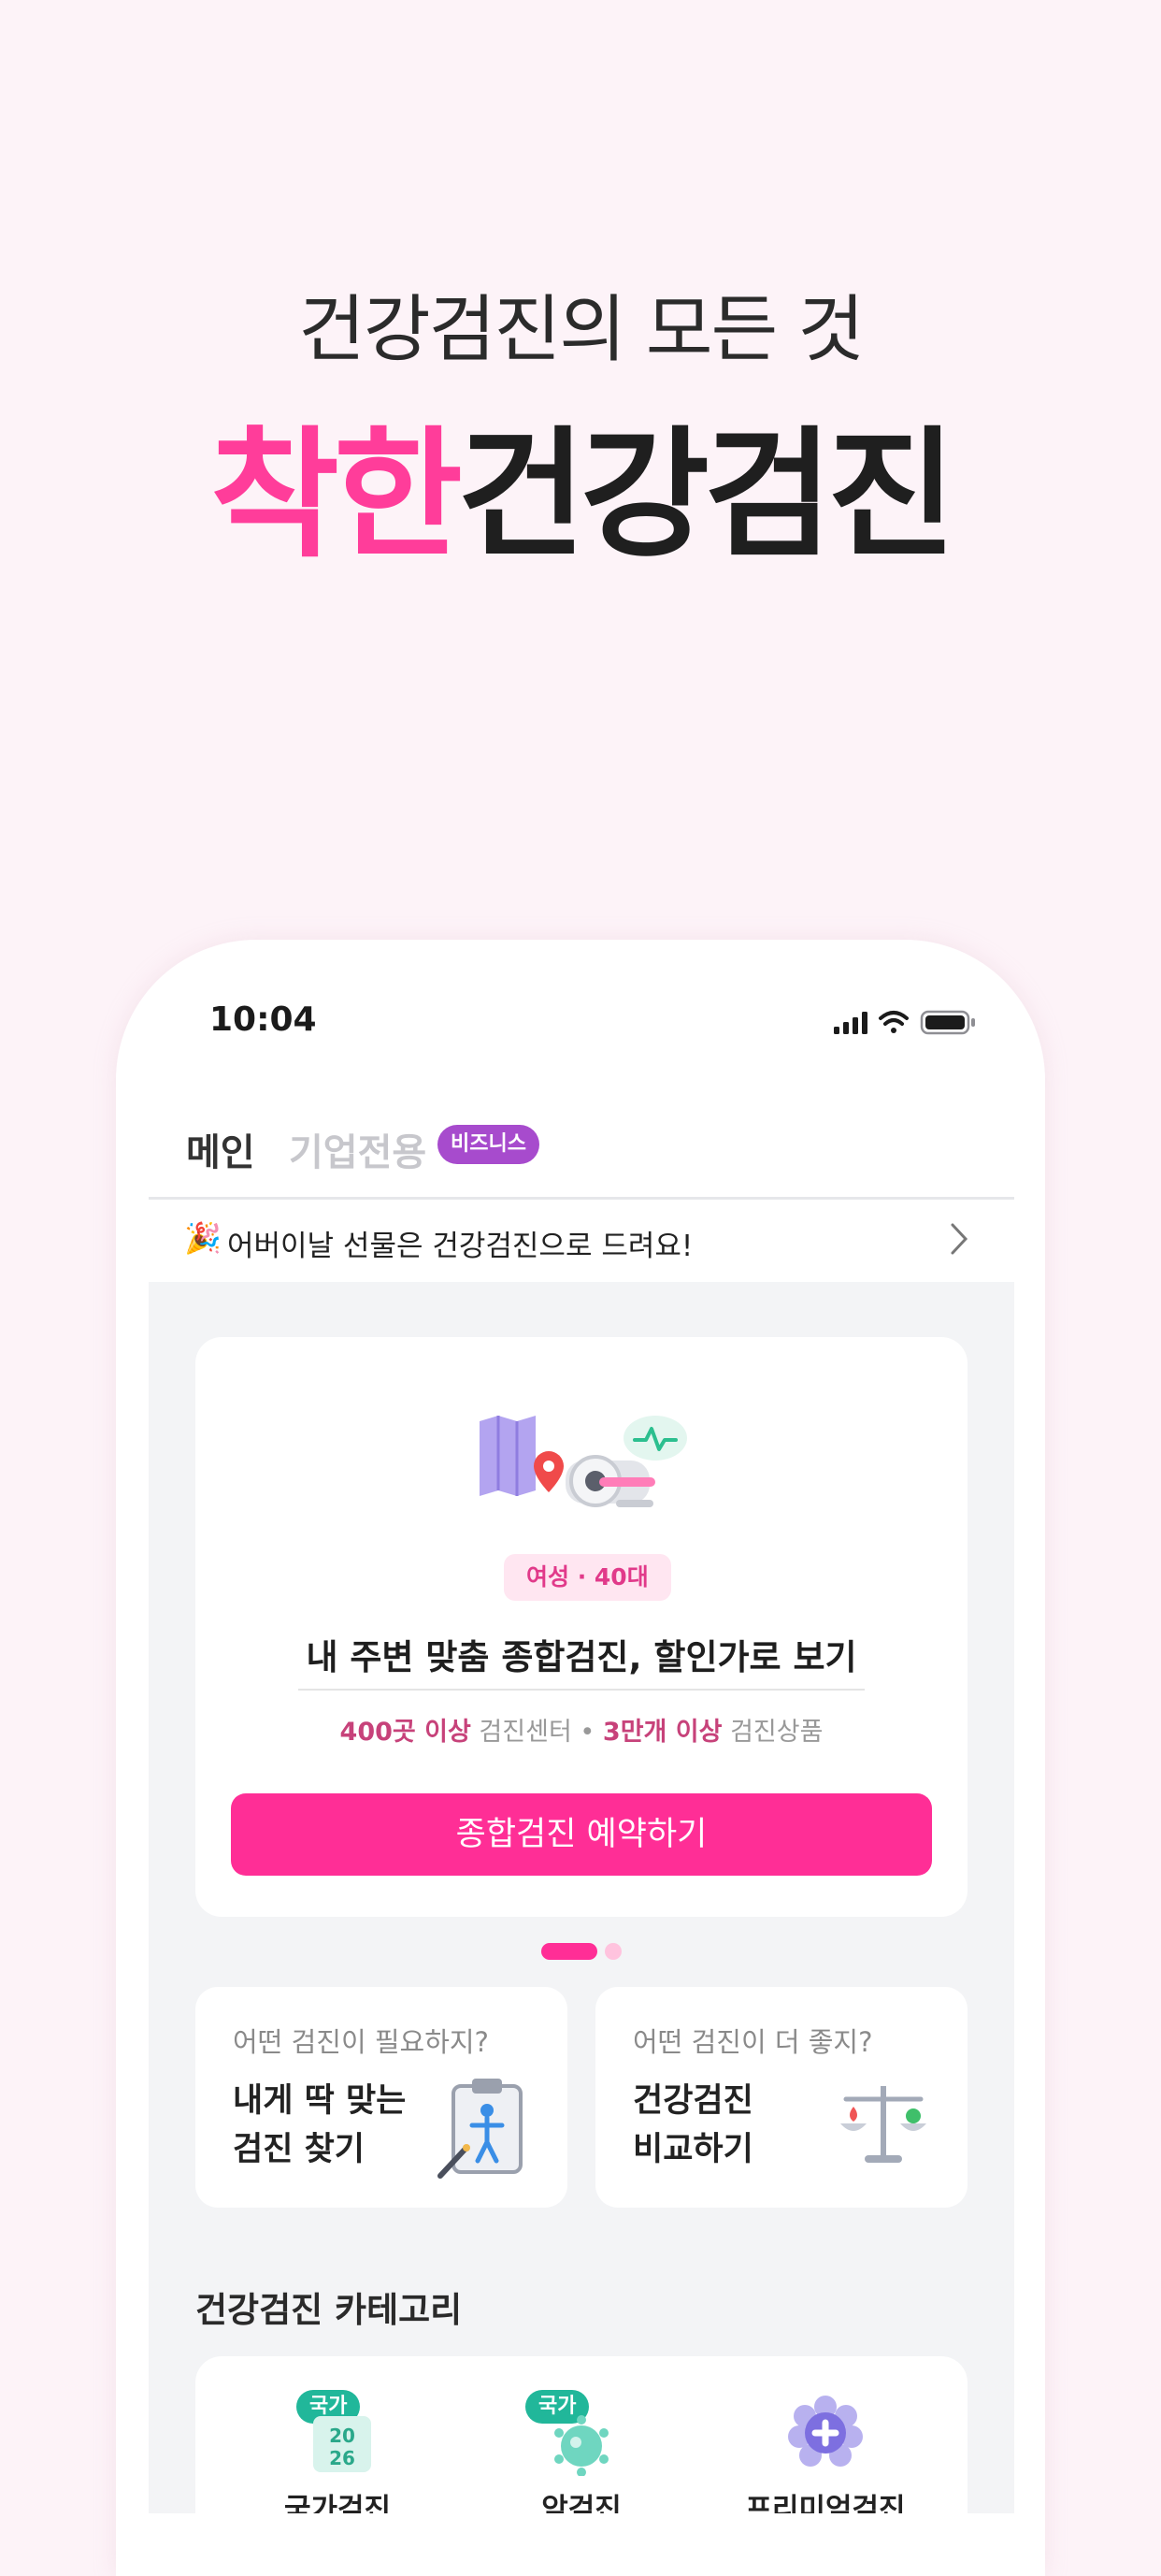 This screenshot has width=1161, height=2576. What do you see at coordinates (883, 2126) in the screenshot?
I see `balance-scale-icon` at bounding box center [883, 2126].